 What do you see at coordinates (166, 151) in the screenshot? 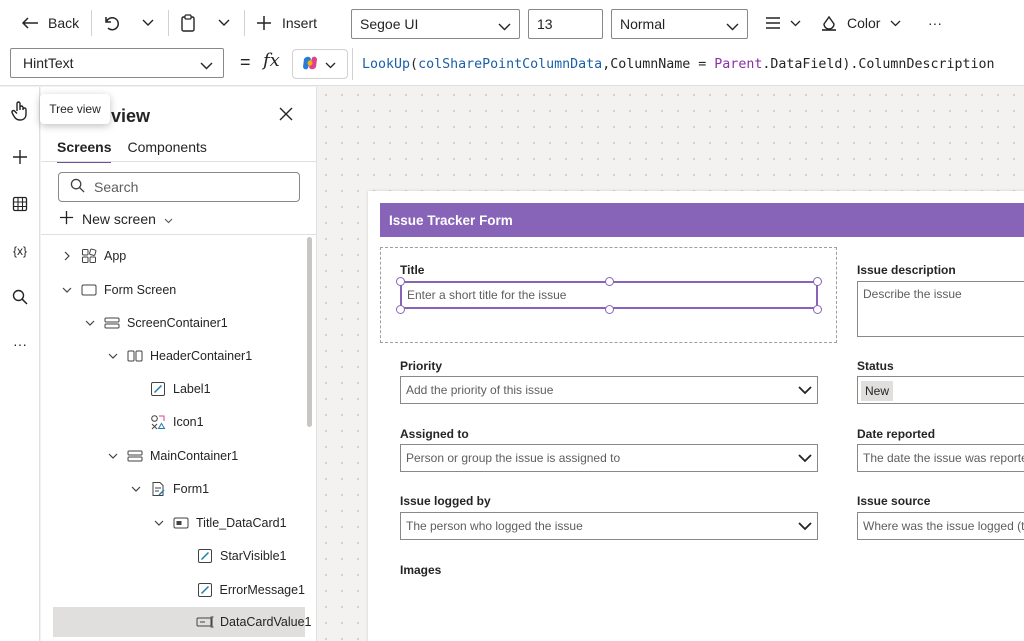
I see `tab-components: Components` at bounding box center [166, 151].